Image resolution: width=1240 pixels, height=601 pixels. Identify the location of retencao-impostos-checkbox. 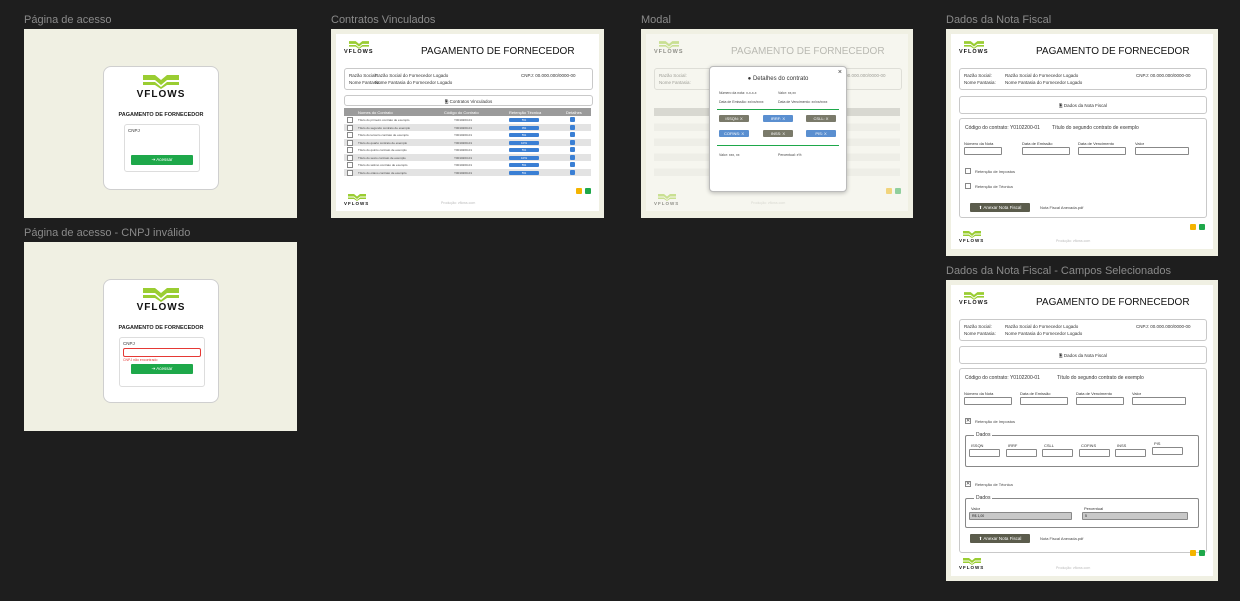
(968, 171).